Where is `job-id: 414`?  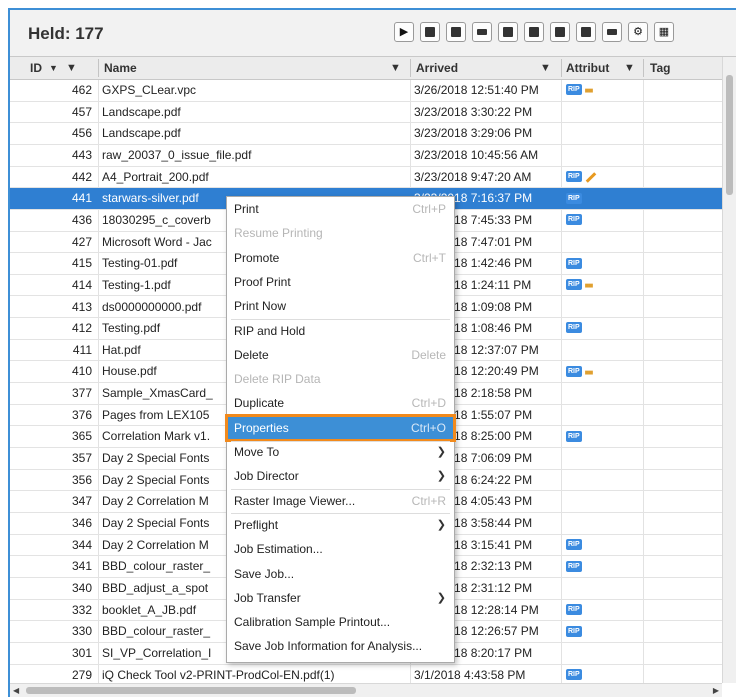
job-id: 414 is located at coordinates (81, 284).